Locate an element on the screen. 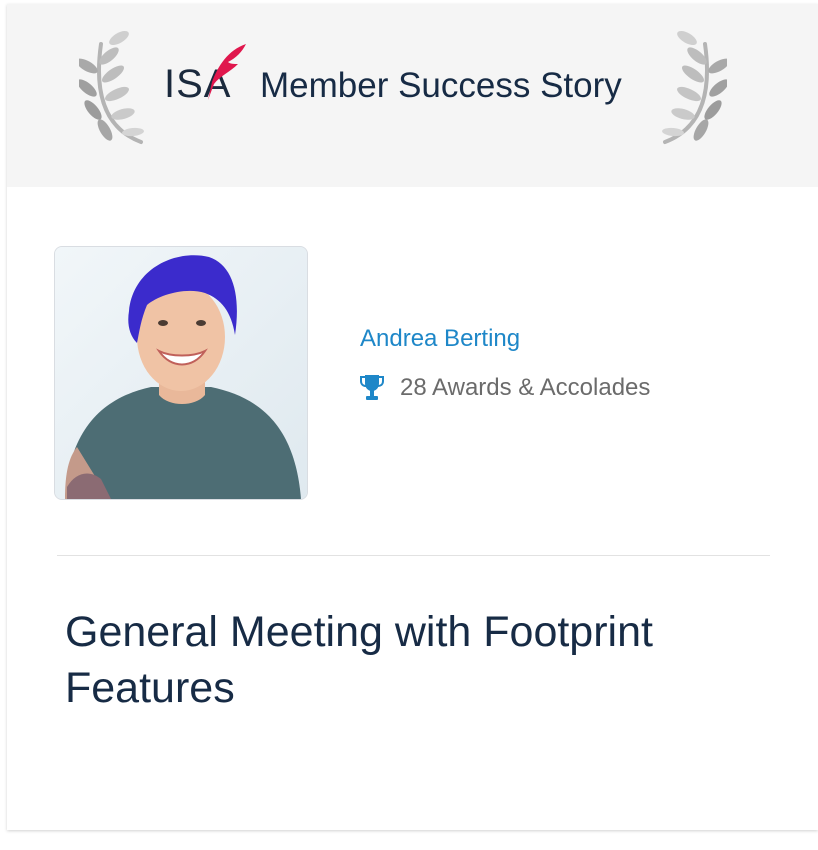 The width and height of the screenshot is (818, 850). laurel-wreath-right-icon is located at coordinates (694, 87).